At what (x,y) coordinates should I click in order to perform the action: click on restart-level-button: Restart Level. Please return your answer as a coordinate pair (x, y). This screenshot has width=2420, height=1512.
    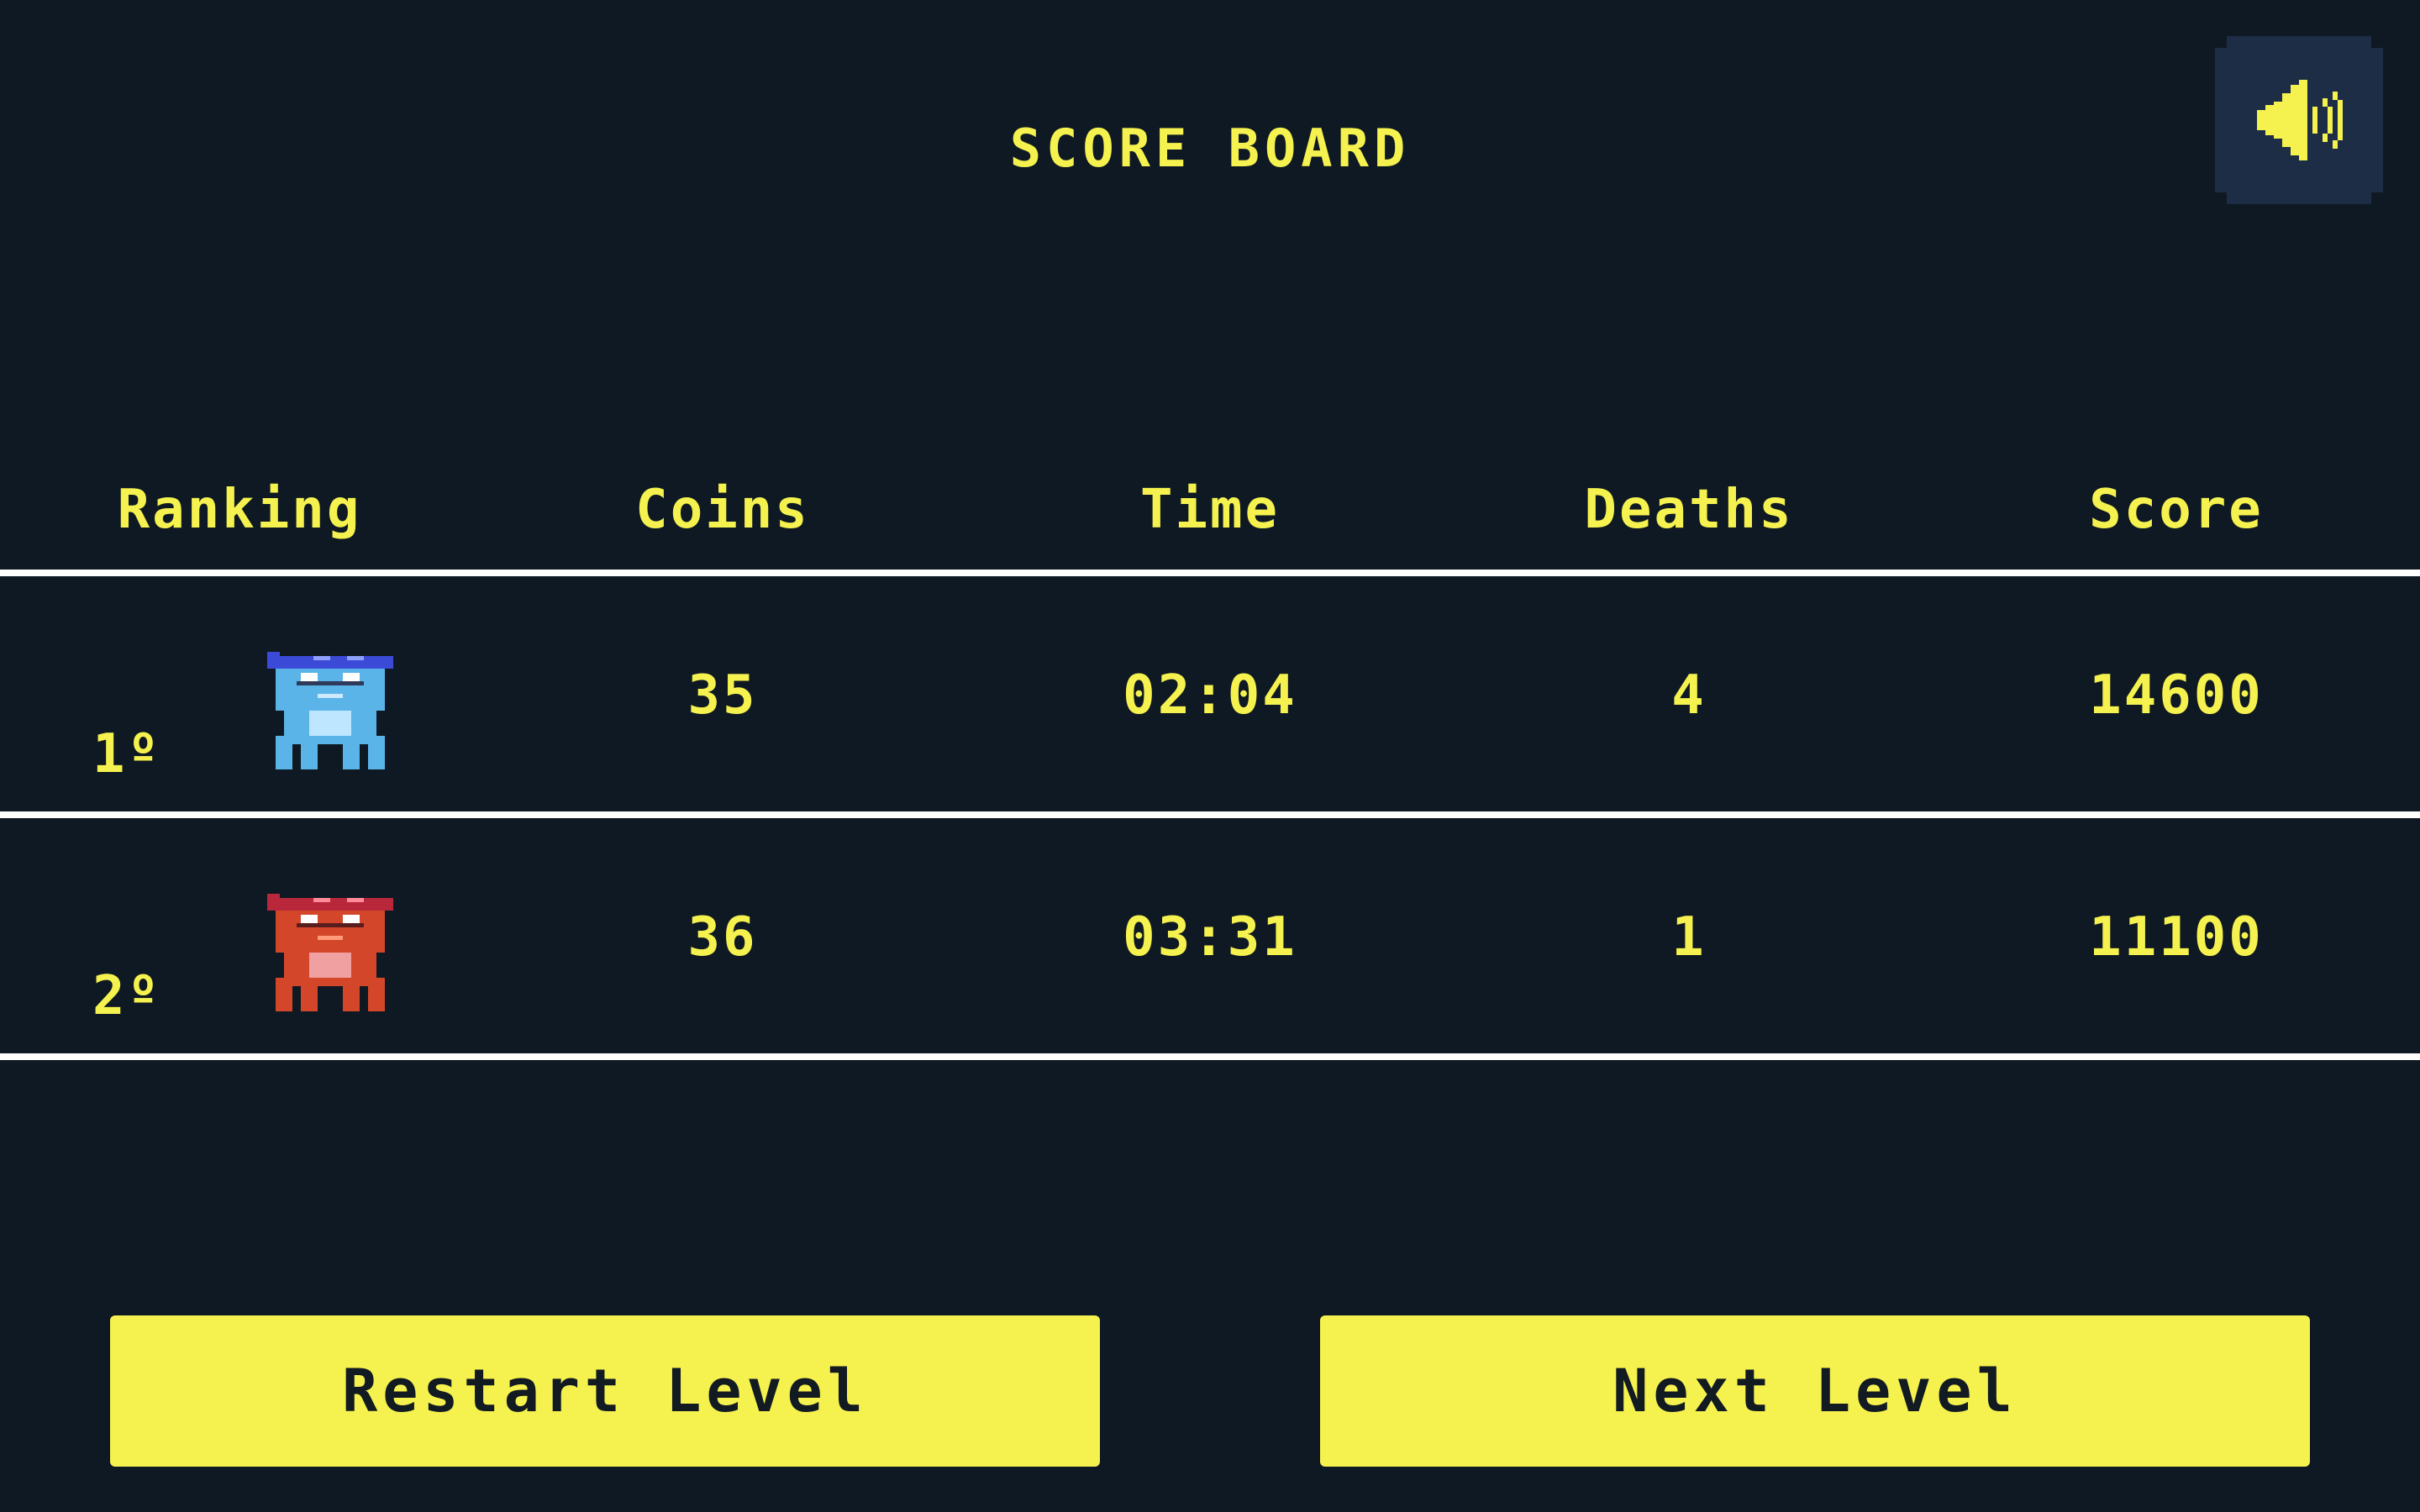
    Looking at the image, I should click on (605, 1391).